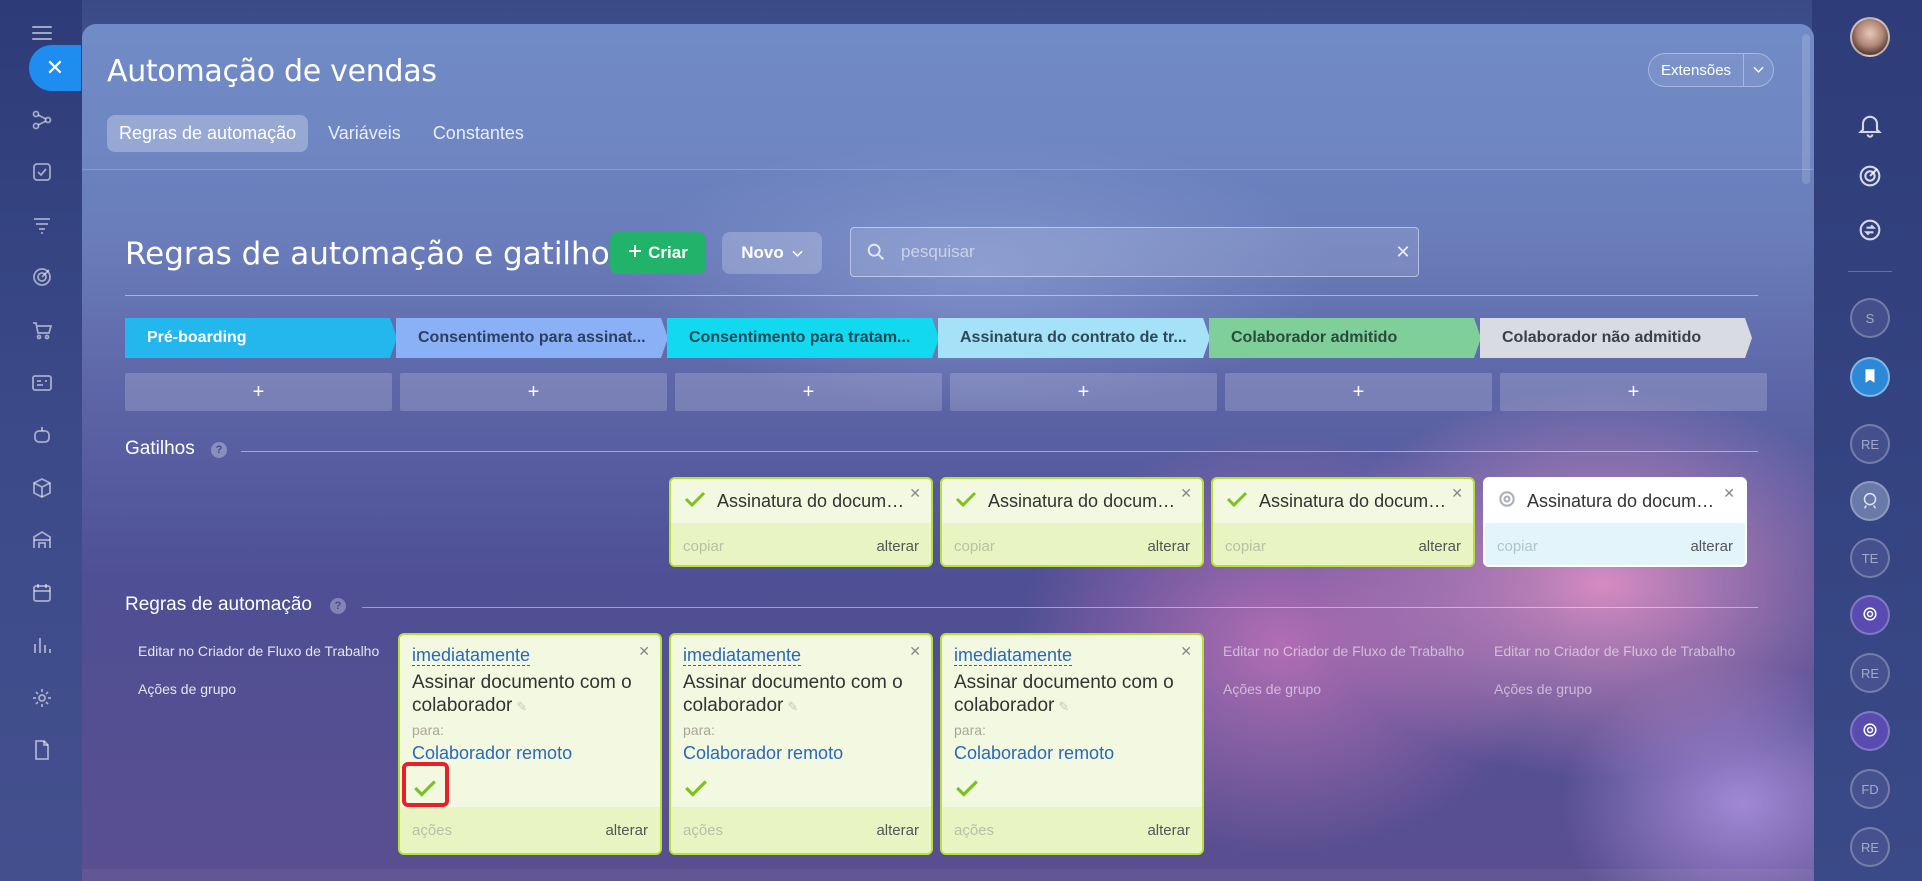 Image resolution: width=1922 pixels, height=881 pixels. Describe the element at coordinates (261, 338) in the screenshot. I see `stage-column-header: Pré-boarding` at that location.